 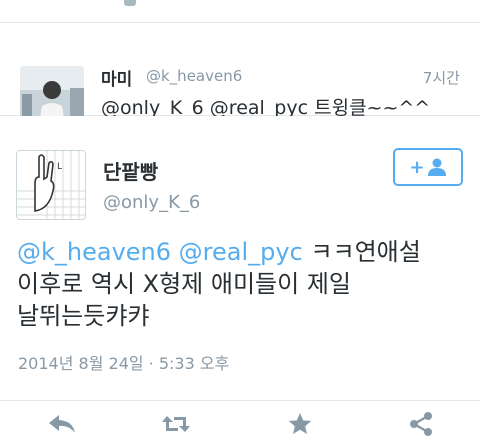 I want to click on reply-button, so click(x=62, y=424).